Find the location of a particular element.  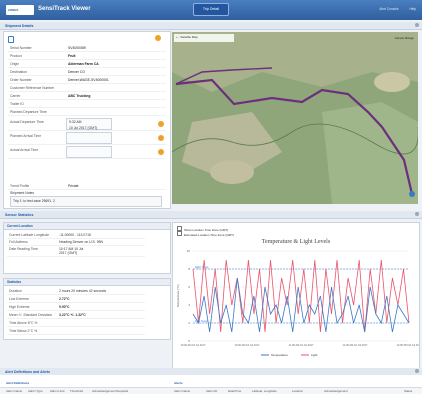

shipment-time-row: Planned Arrival Time is located at coordinates (87, 138).